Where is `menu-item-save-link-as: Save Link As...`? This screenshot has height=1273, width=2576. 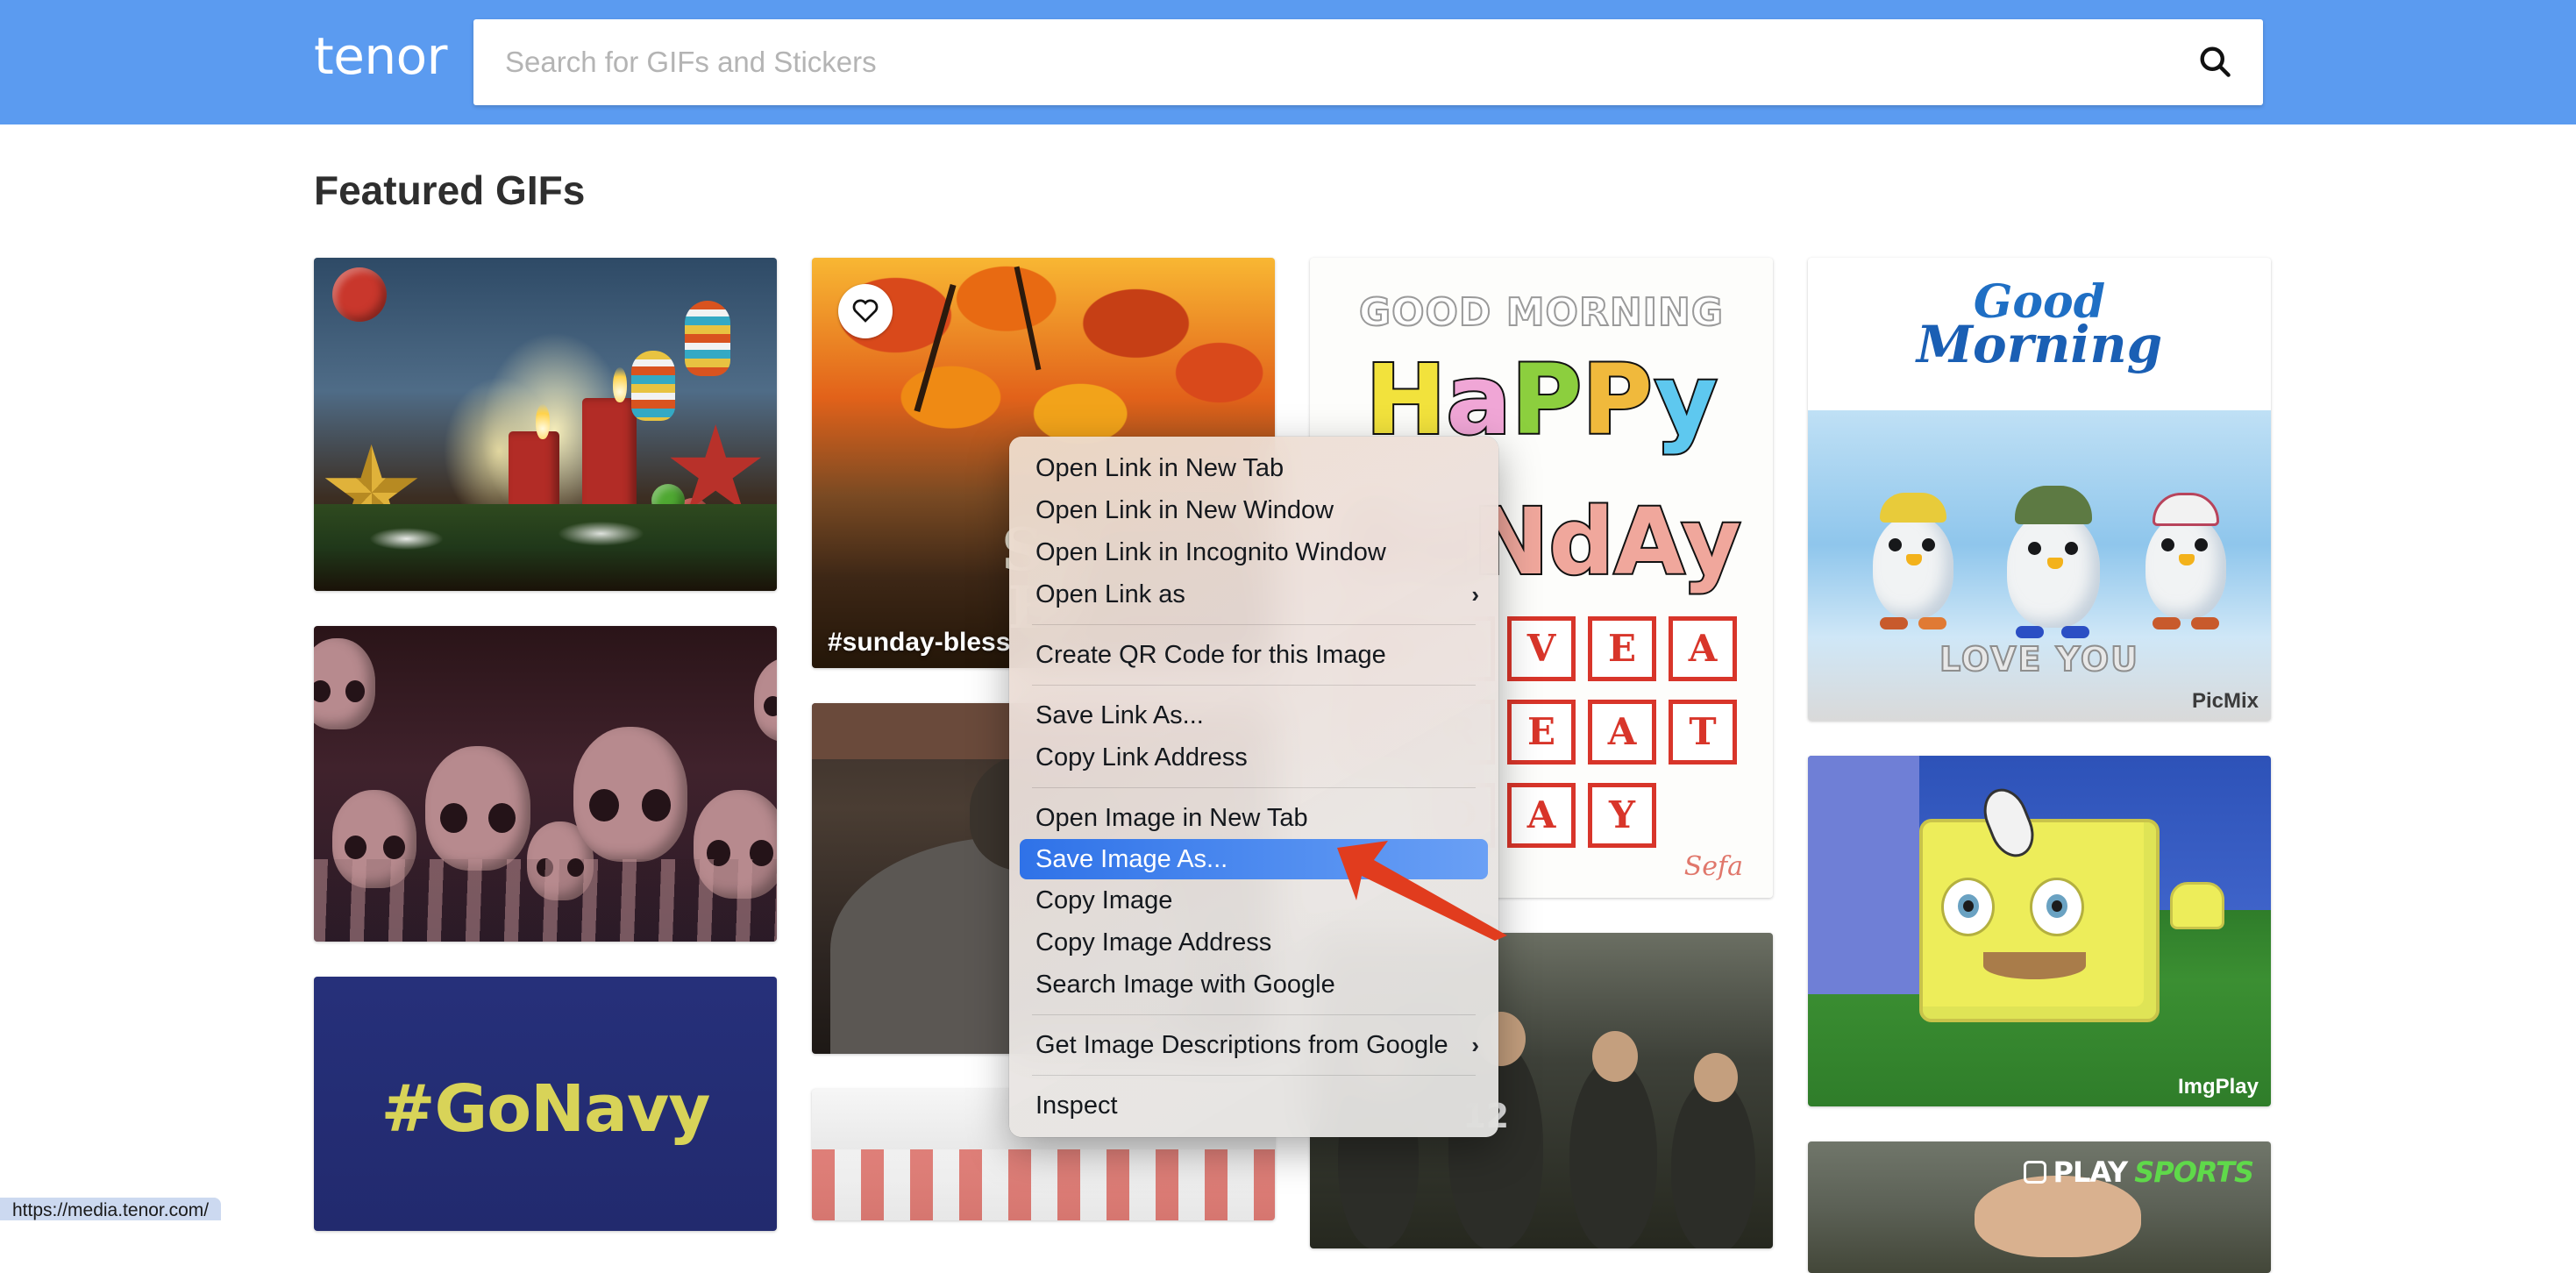
menu-item-save-link-as: Save Link As... is located at coordinates (1253, 715).